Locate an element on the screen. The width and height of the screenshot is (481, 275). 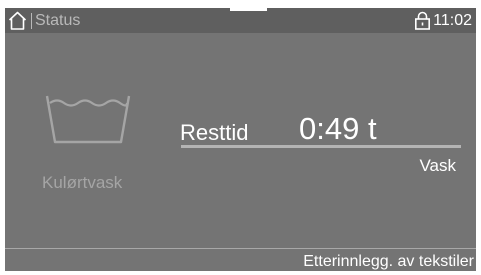
remaining-time-value: 0:49 t is located at coordinates (338, 128).